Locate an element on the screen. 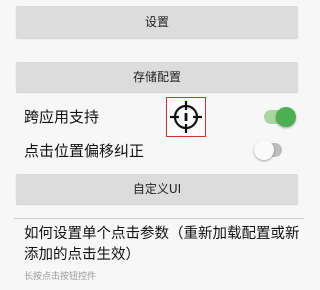 The image size is (320, 290). click-offset-correction-label: 点击位置偏移纠正 is located at coordinates (84, 151).